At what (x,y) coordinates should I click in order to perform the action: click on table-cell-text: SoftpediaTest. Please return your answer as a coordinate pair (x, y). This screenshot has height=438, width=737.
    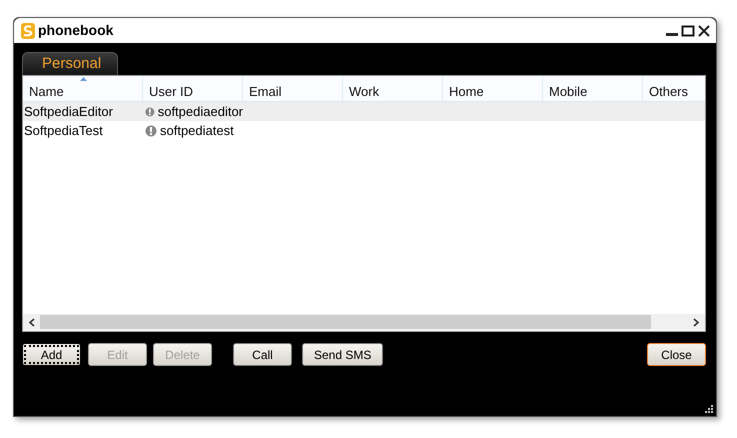
    Looking at the image, I should click on (63, 131).